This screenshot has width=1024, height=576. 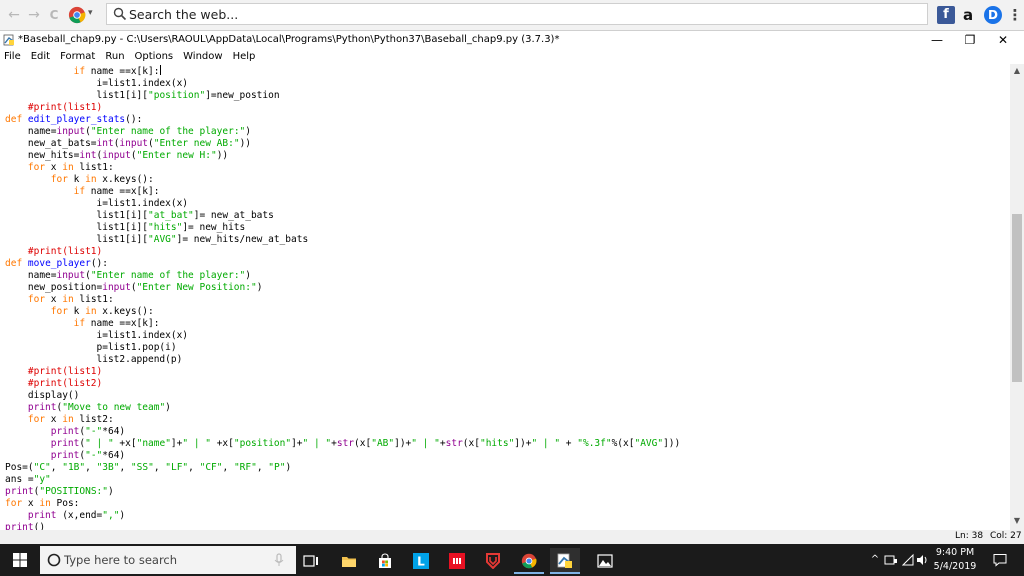 What do you see at coordinates (161, 70) in the screenshot?
I see `text-cursor` at bounding box center [161, 70].